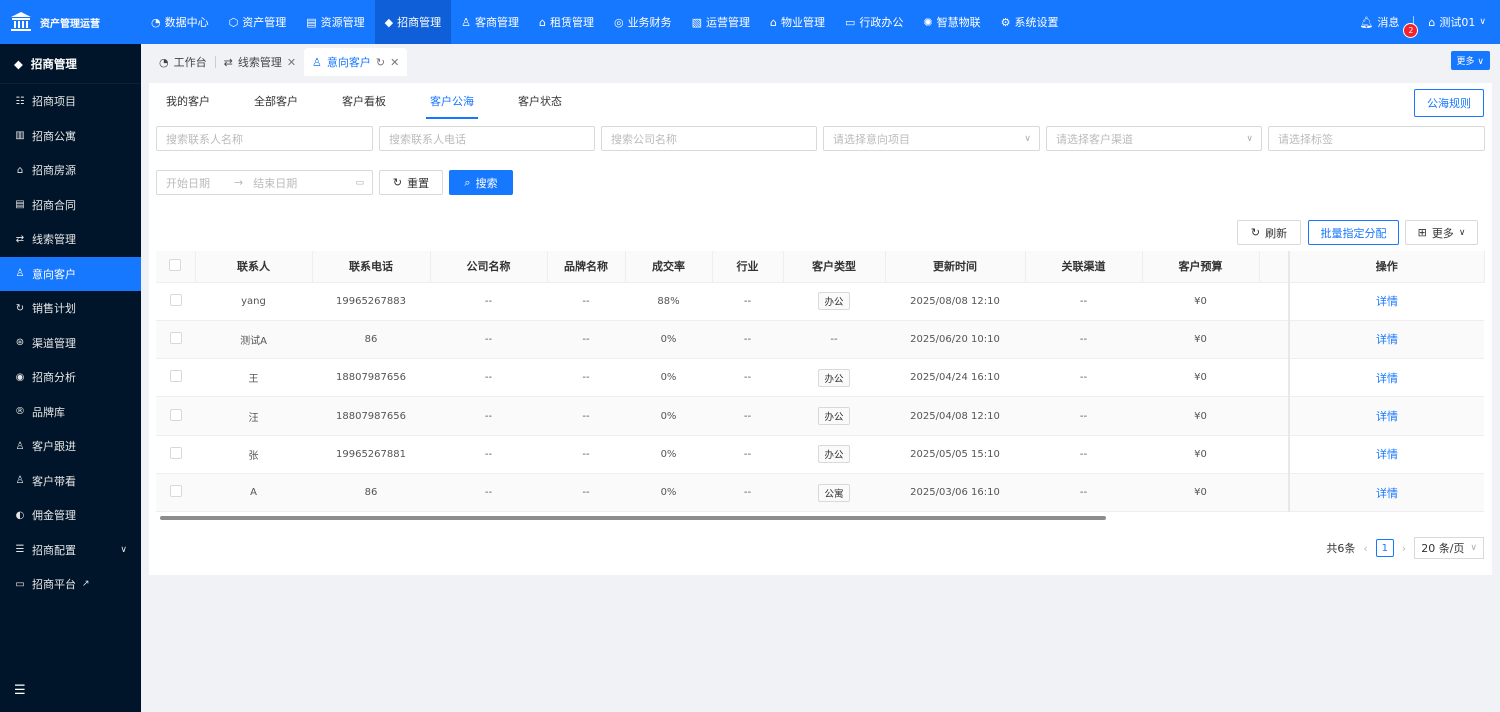  What do you see at coordinates (874, 22) in the screenshot?
I see `topnav-admin-office: ▭ 行政办公` at bounding box center [874, 22].